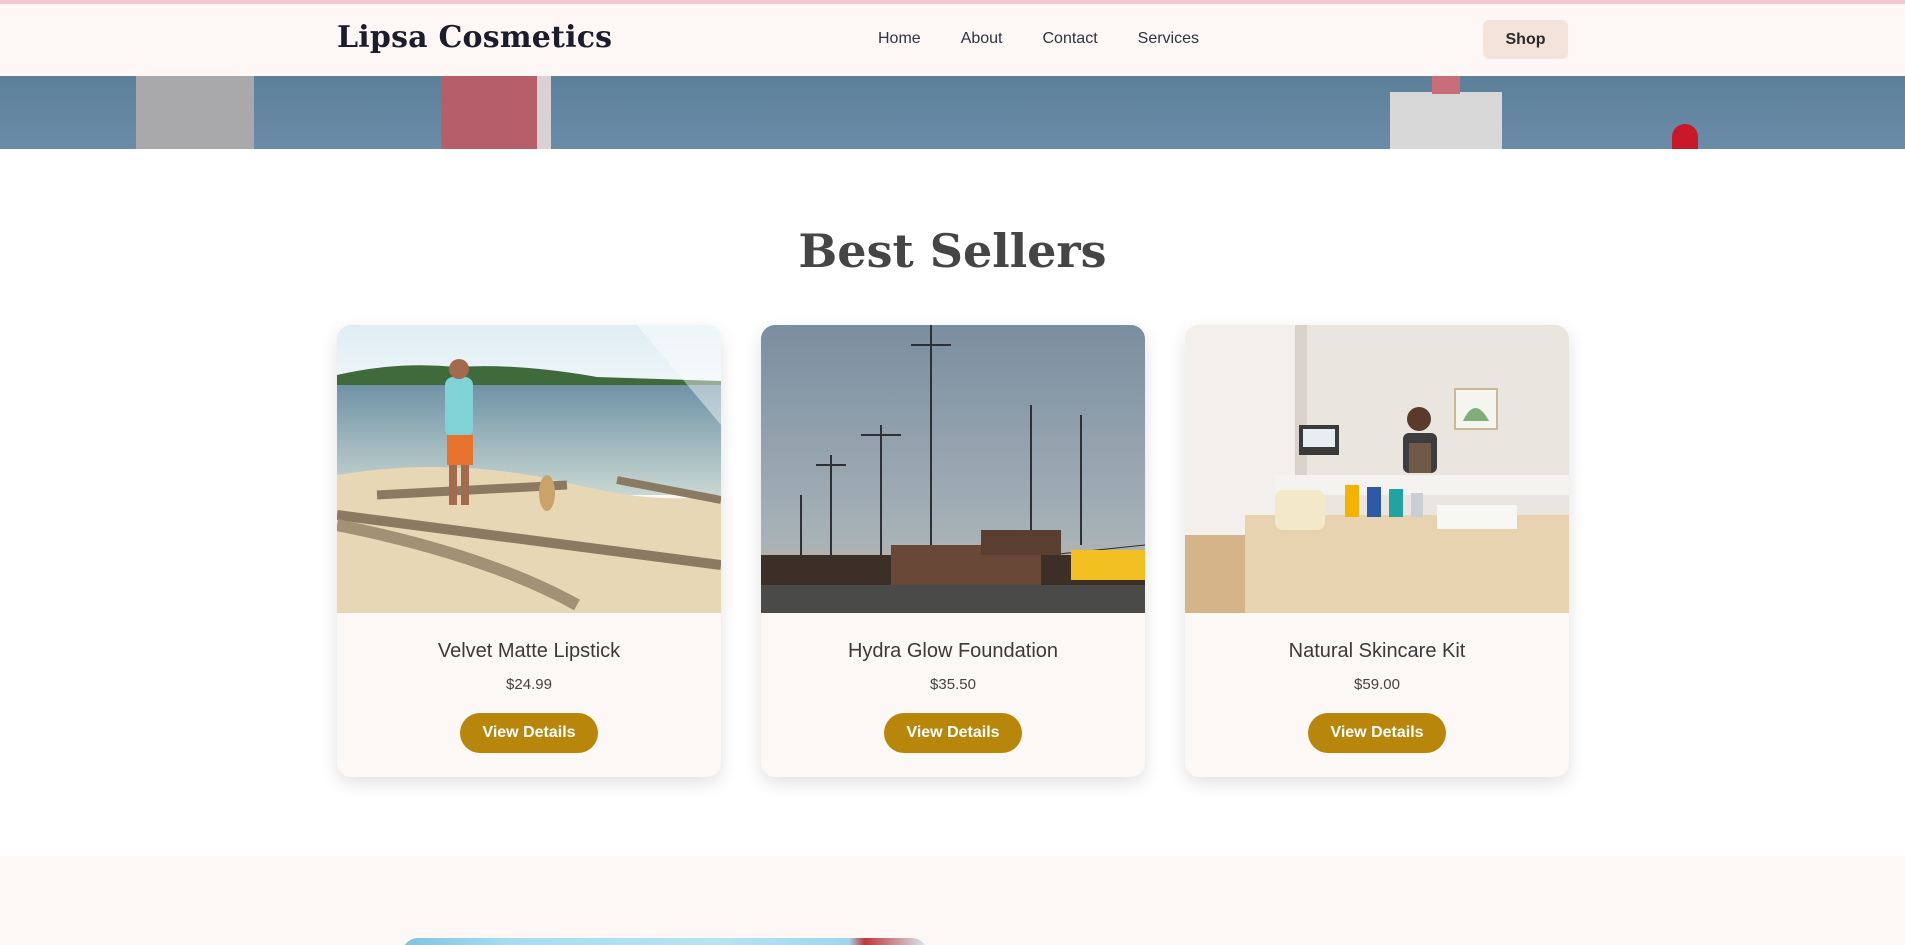 This screenshot has width=1905, height=945. What do you see at coordinates (1525, 39) in the screenshot?
I see `shop-button: Shop` at bounding box center [1525, 39].